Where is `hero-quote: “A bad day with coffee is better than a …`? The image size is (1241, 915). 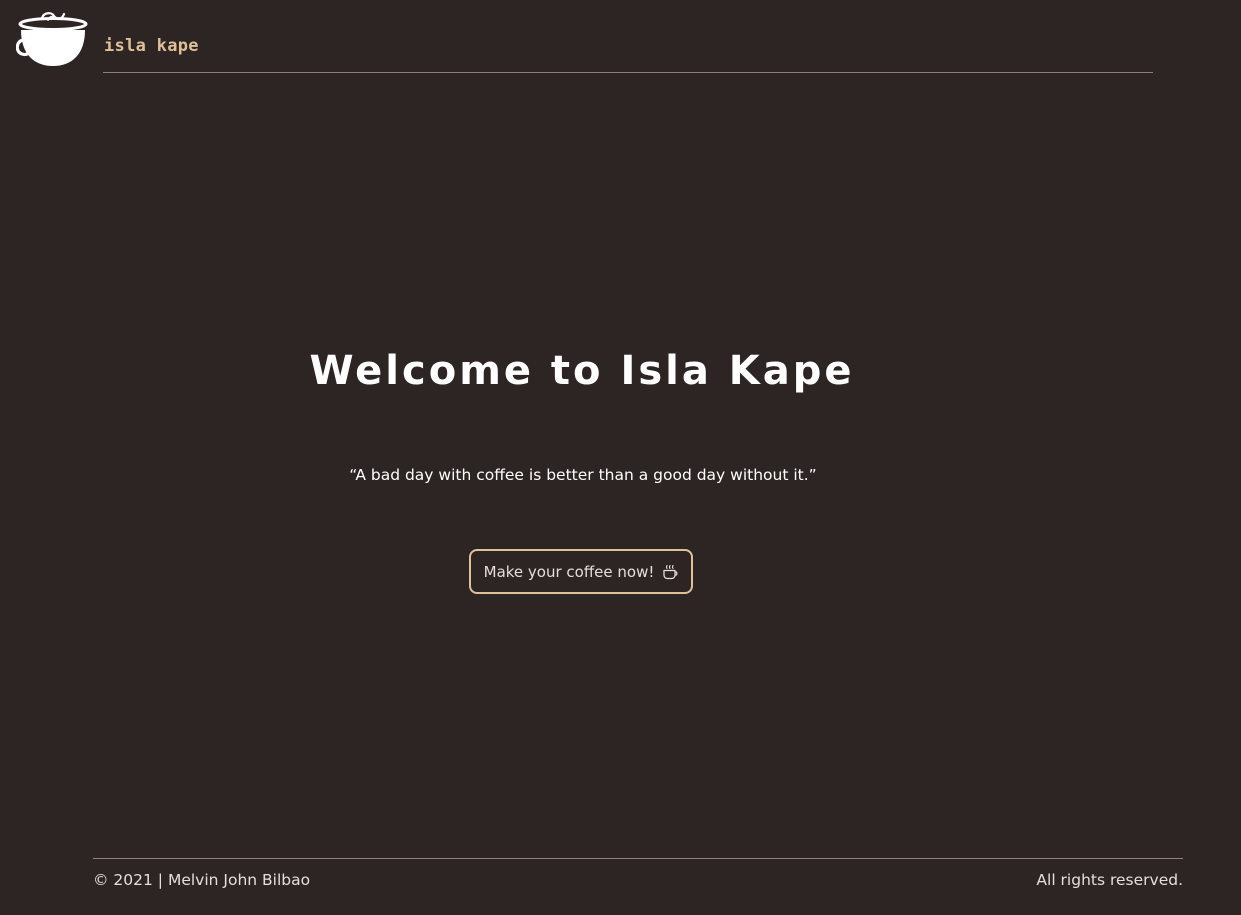 hero-quote: “A bad day with coffee is better than a … is located at coordinates (583, 475).